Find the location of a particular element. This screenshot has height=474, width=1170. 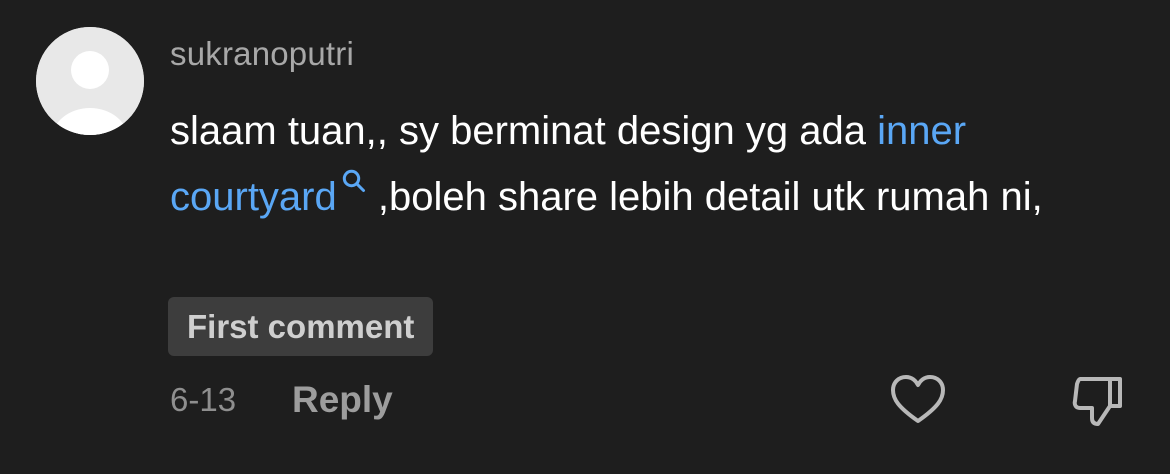

comment-text-before: slaam tuan,, sy berminat design yg ada is located at coordinates (524, 131).